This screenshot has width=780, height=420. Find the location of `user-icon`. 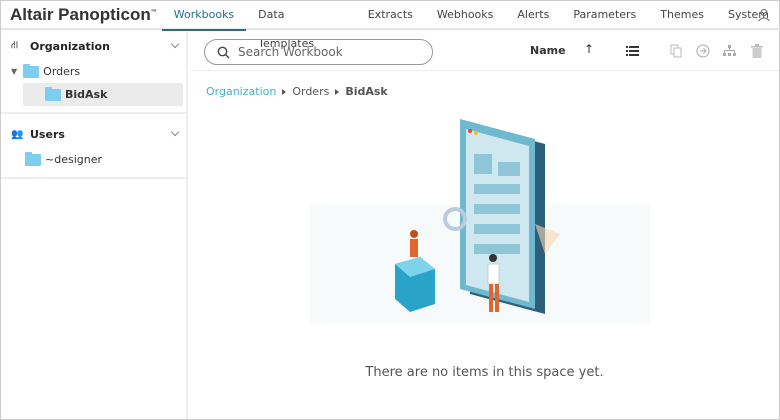

user-icon is located at coordinates (764, 15).